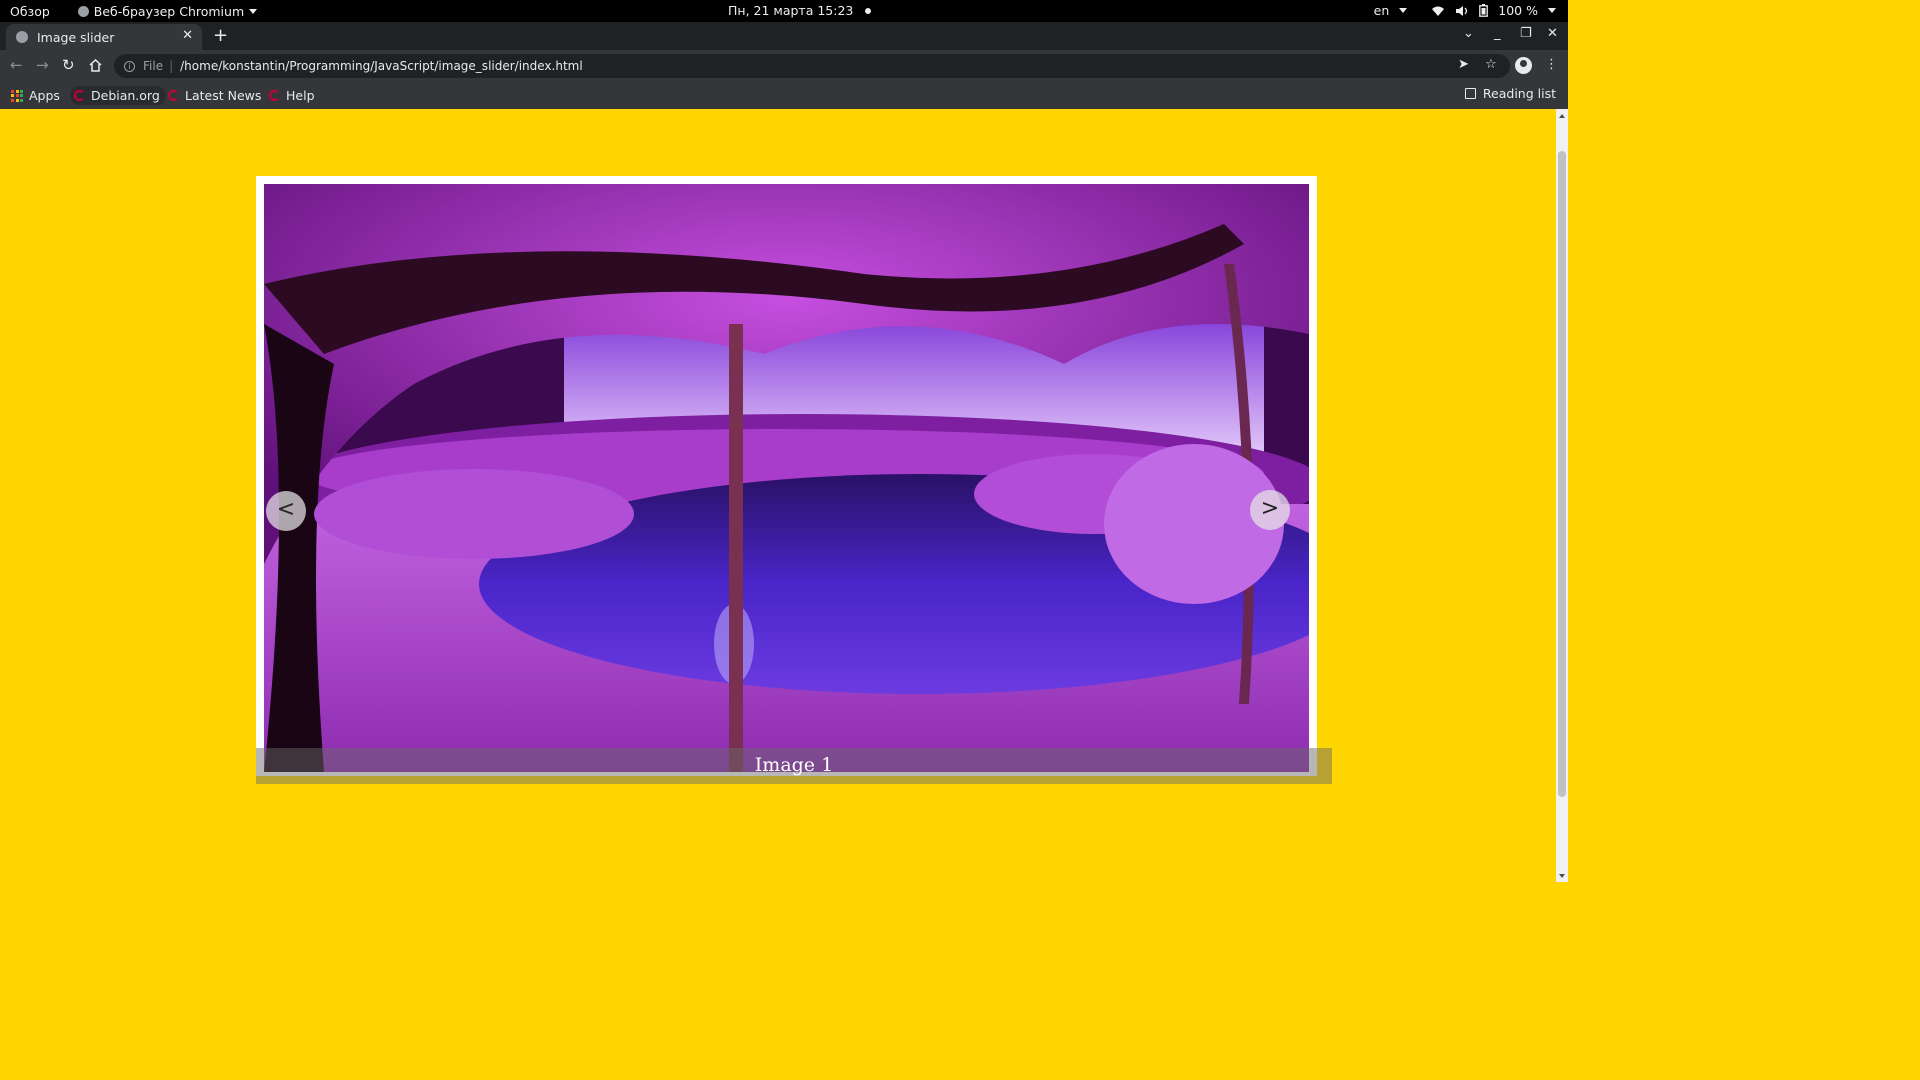  I want to click on chromium-icon, so click(83, 11).